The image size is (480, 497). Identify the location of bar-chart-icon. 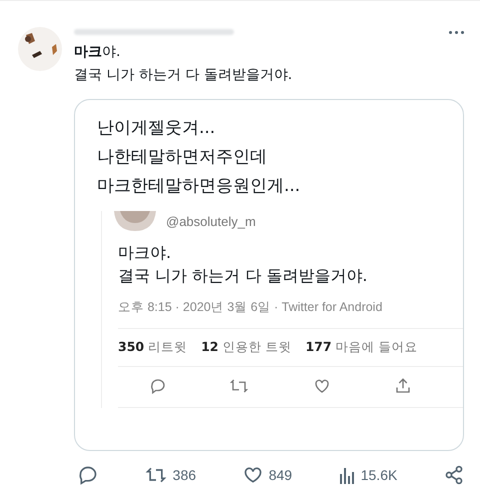
(346, 475).